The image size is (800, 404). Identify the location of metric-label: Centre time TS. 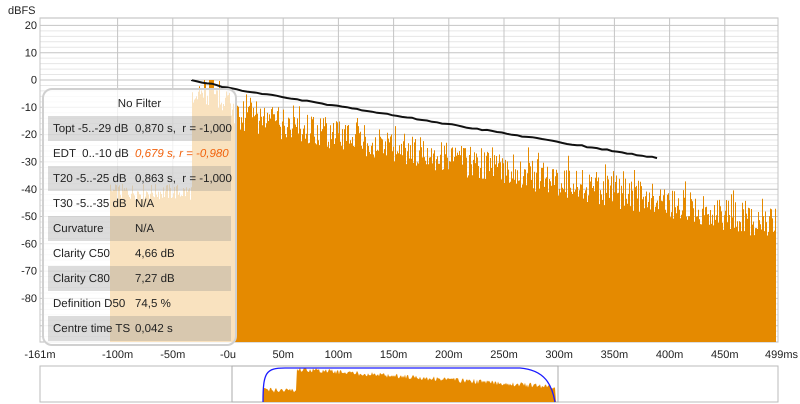
(92, 328).